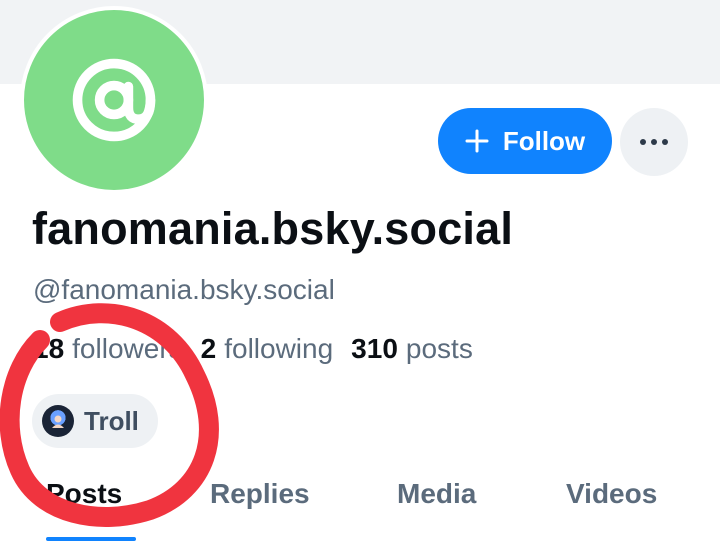 The height and width of the screenshot is (541, 720). What do you see at coordinates (111, 420) in the screenshot?
I see `label-chip-text: Troll` at bounding box center [111, 420].